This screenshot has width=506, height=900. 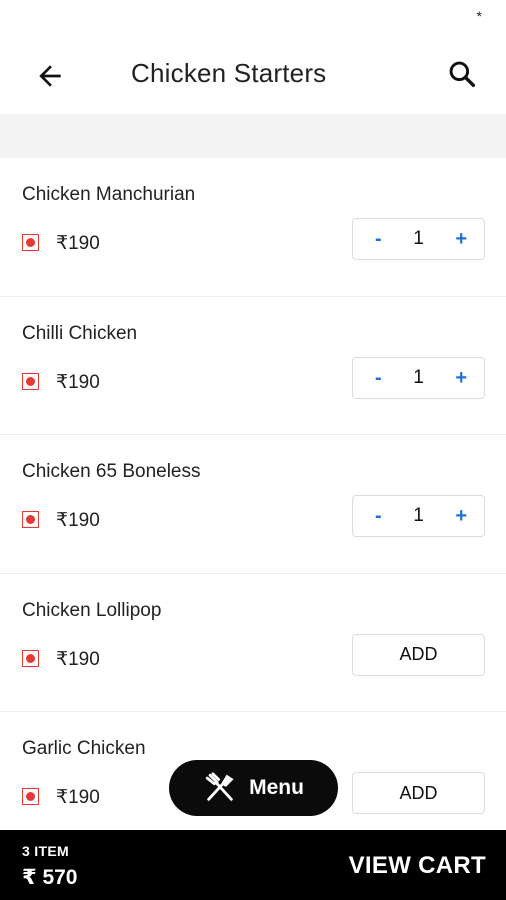 What do you see at coordinates (253, 865) in the screenshot?
I see `cart-bar: 3 ITEM ₹ 570 VIEW CART` at bounding box center [253, 865].